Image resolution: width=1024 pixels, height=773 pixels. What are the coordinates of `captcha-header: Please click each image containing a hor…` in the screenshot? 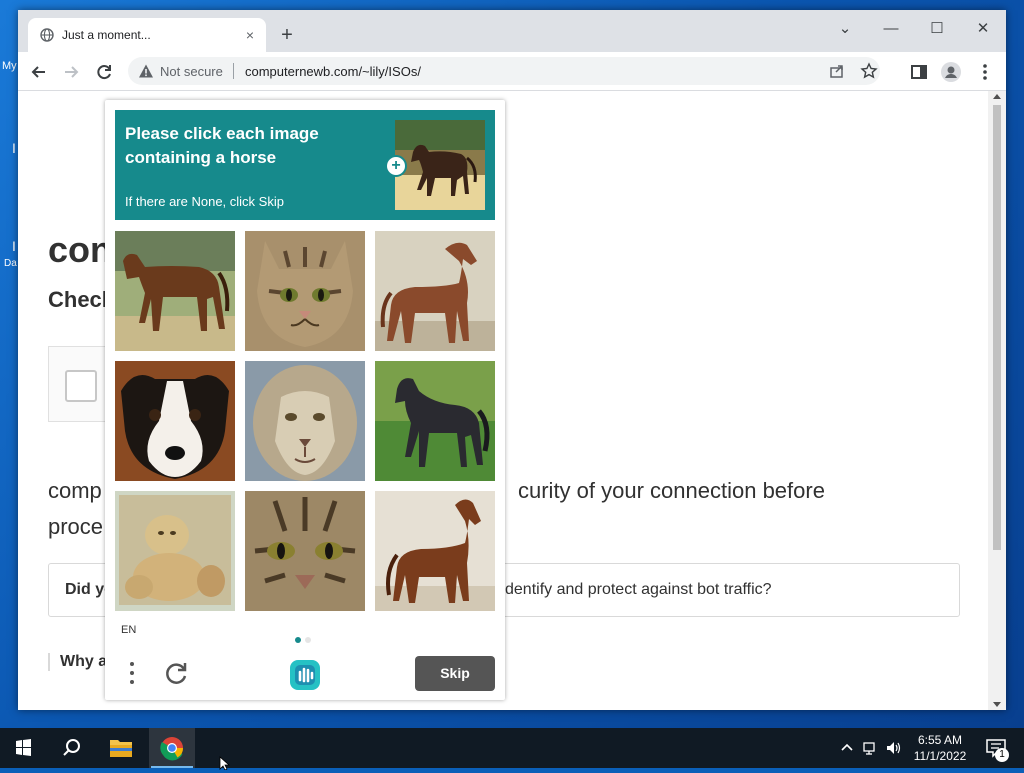 It's located at (305, 165).